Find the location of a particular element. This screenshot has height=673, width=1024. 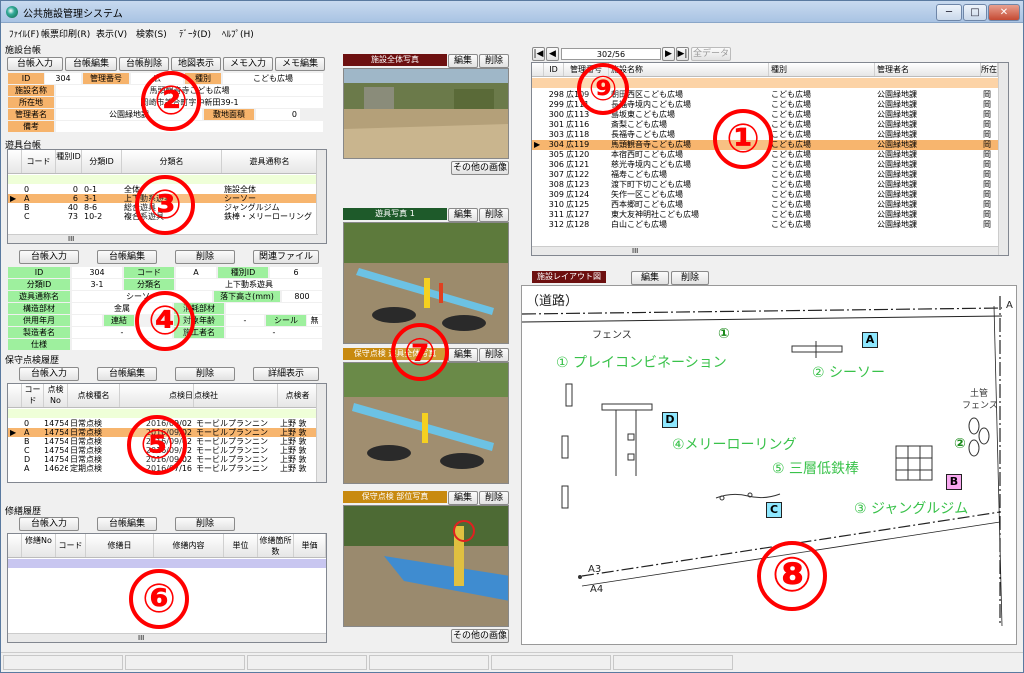

nav-prev-button: ◀ is located at coordinates (552, 54).